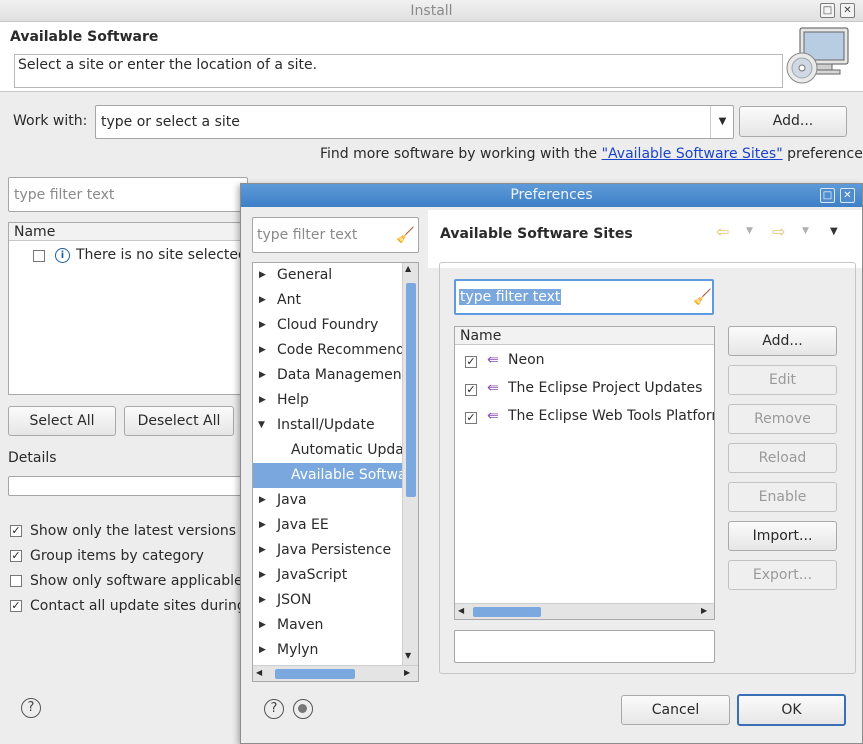 The image size is (863, 744). Describe the element at coordinates (782, 458) in the screenshot. I see `reload-button: Reload` at that location.